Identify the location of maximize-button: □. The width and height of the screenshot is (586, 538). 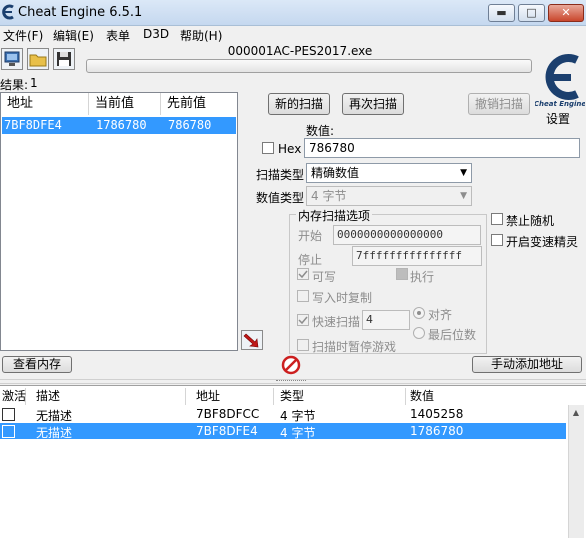
(531, 13).